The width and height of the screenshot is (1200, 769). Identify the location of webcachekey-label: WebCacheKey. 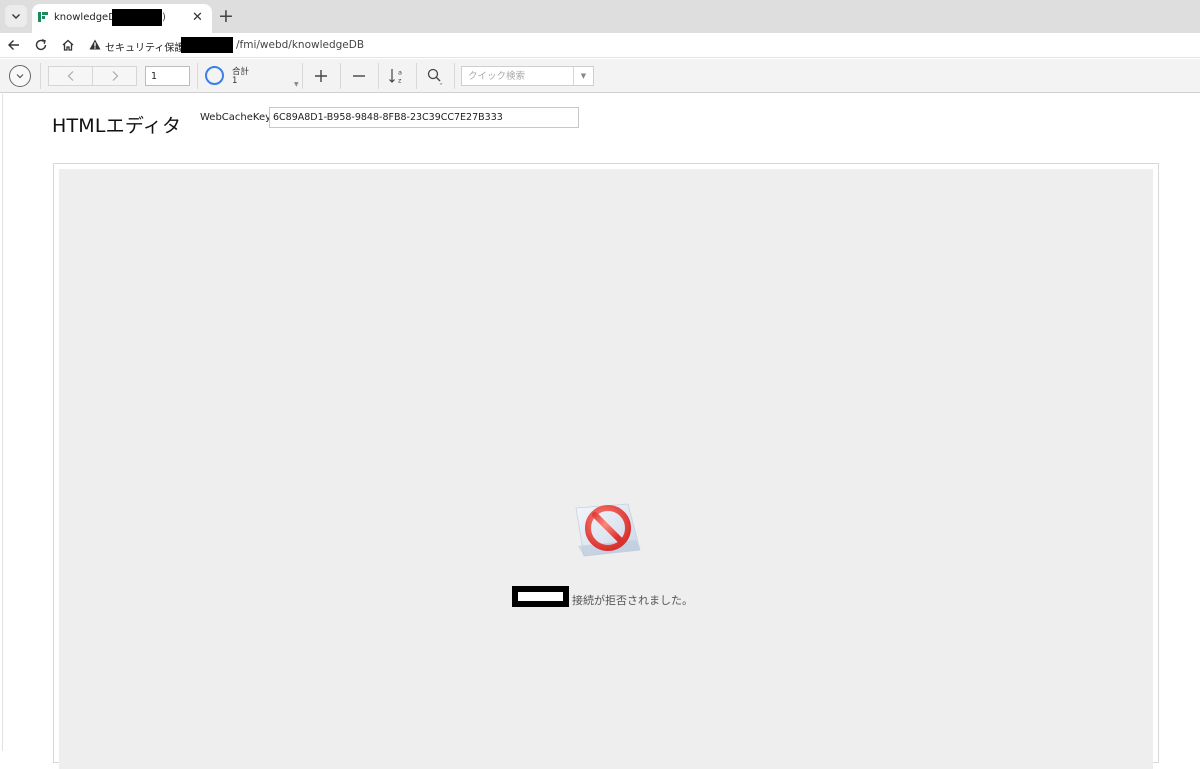
(236, 117).